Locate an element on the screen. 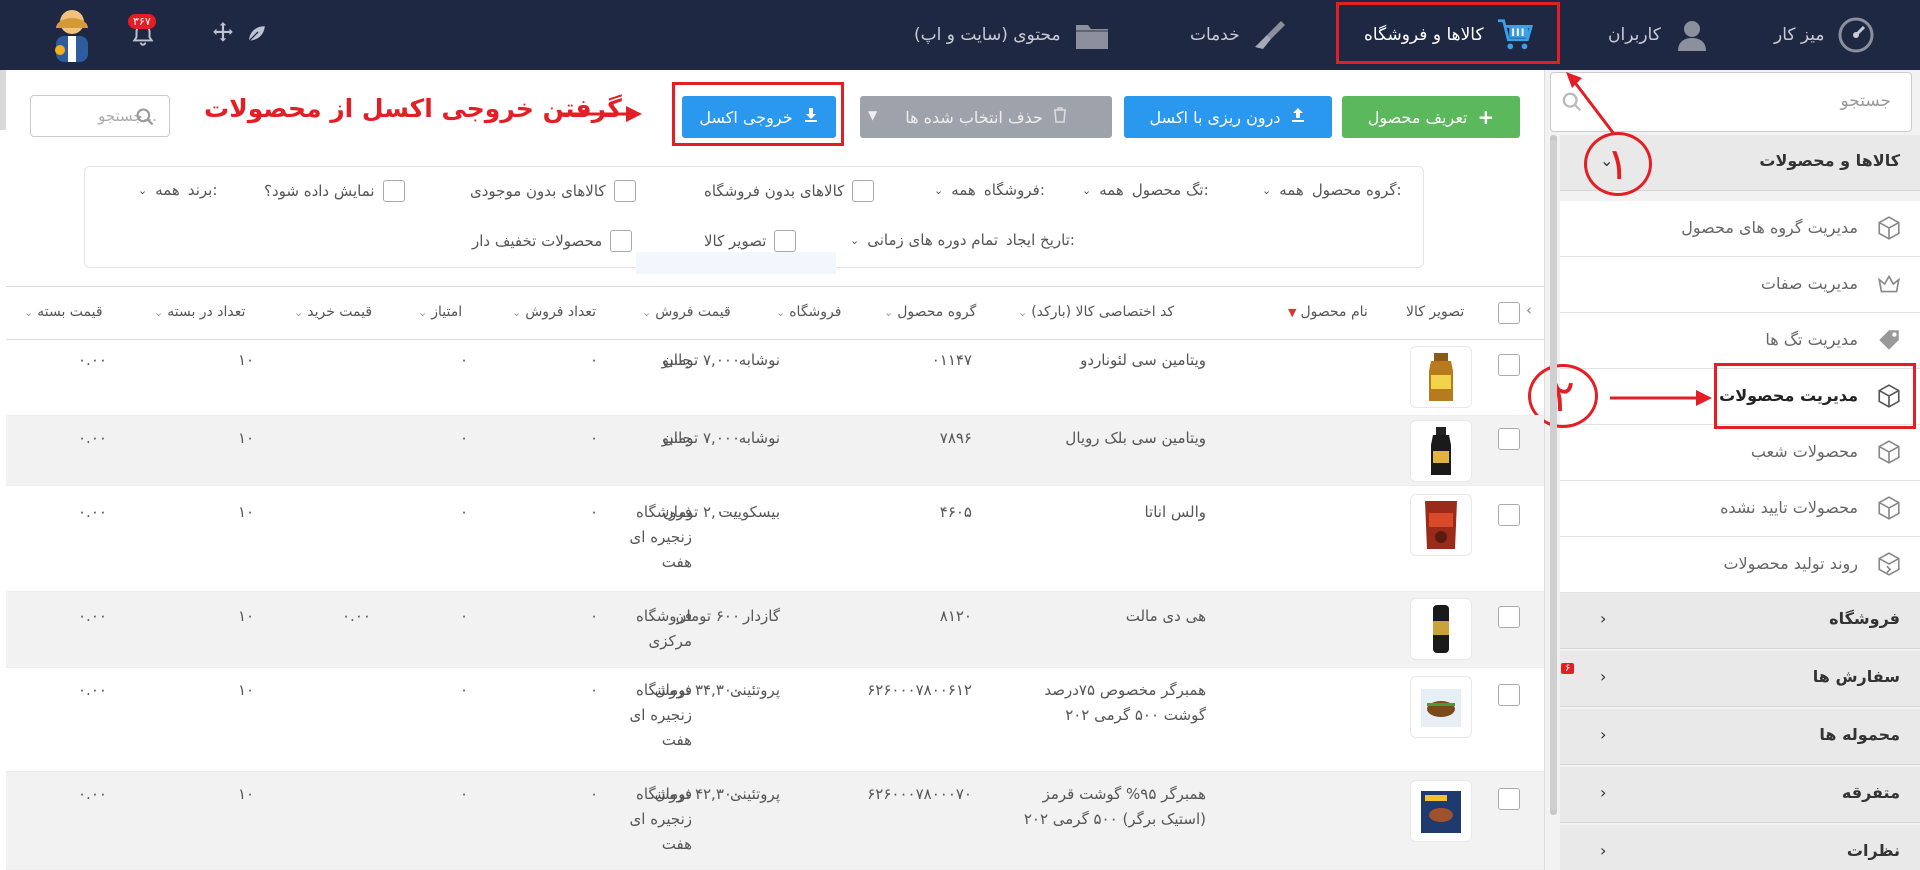  delete-dropdown-caret: ▼ is located at coordinates (872, 115).